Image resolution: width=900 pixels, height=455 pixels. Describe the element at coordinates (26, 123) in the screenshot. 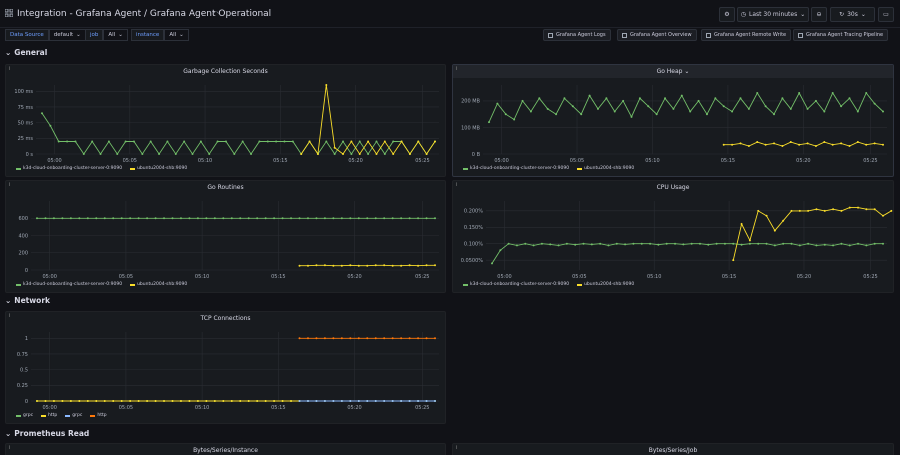

I see `y-tick-label: 50 ms` at that location.